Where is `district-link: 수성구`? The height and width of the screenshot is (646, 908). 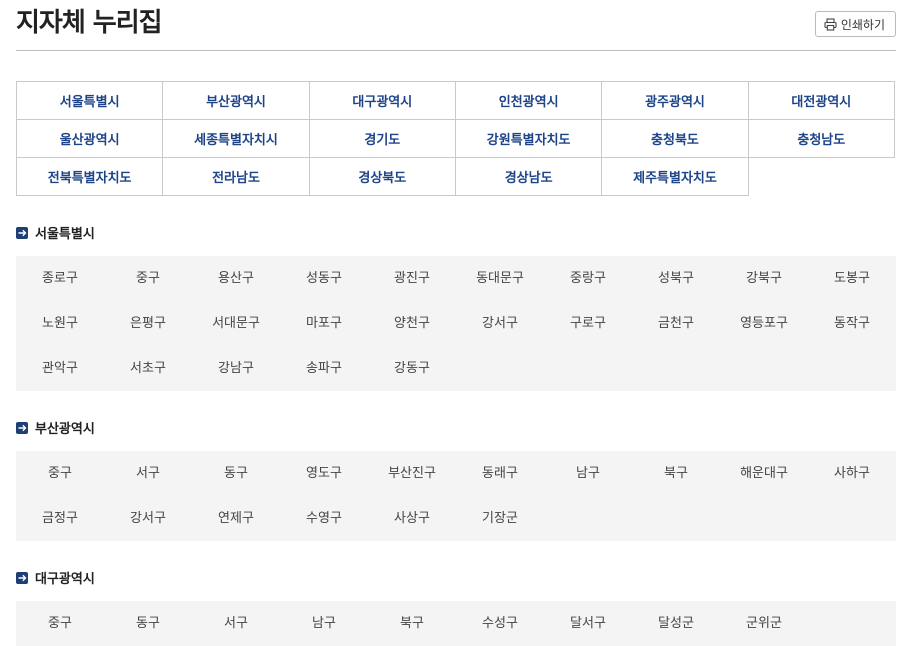 district-link: 수성구 is located at coordinates (500, 623).